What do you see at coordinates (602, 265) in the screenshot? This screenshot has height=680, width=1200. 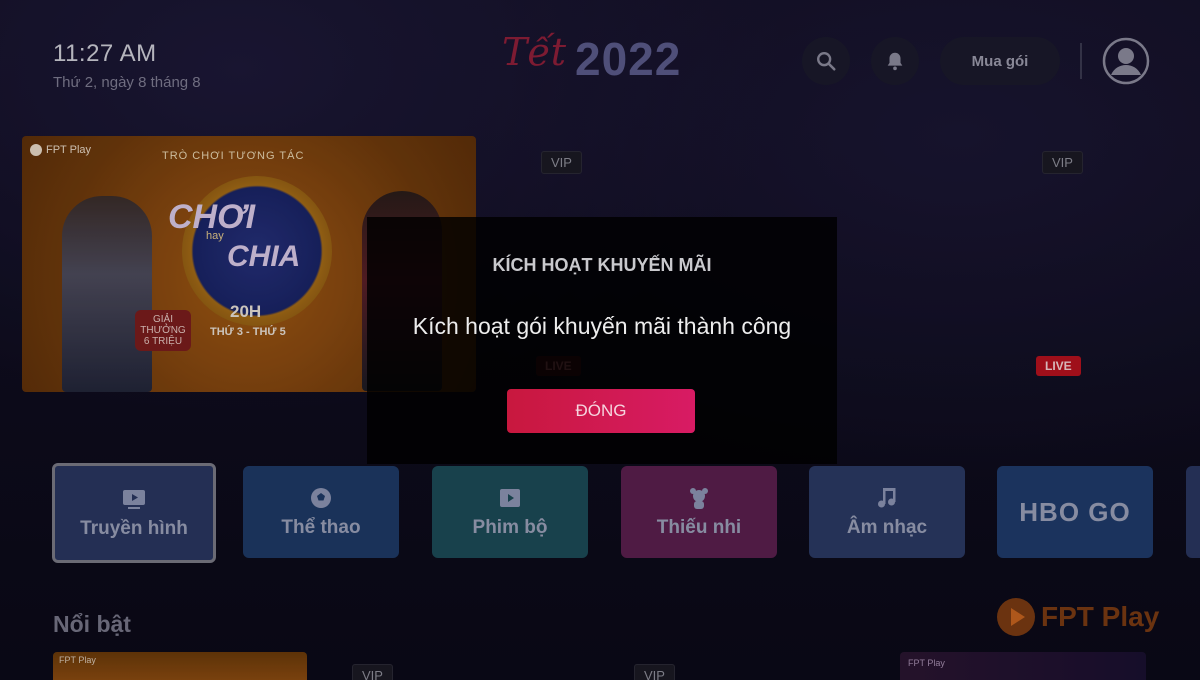 I see `dialog-title: KÍCH HOẠT KHUYẾN MÃI` at bounding box center [602, 265].